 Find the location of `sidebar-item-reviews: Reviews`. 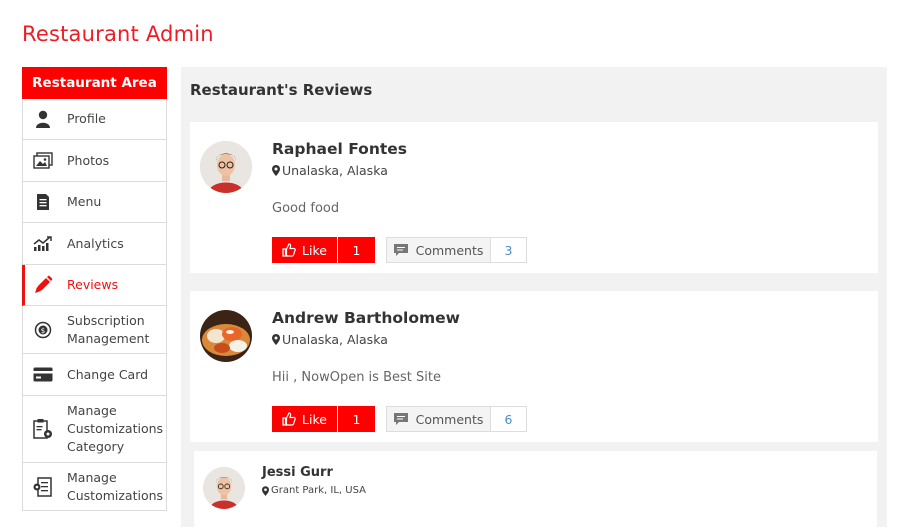

sidebar-item-reviews: Reviews is located at coordinates (94, 285).